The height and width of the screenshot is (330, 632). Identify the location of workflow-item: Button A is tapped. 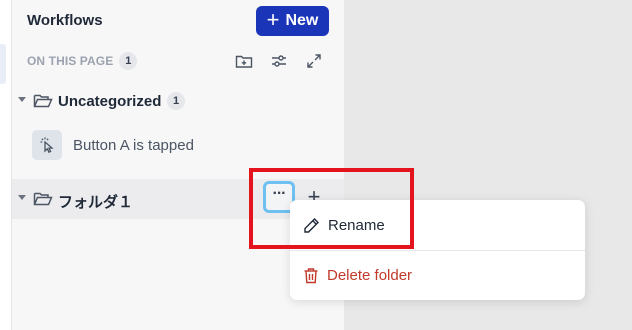
(113, 145).